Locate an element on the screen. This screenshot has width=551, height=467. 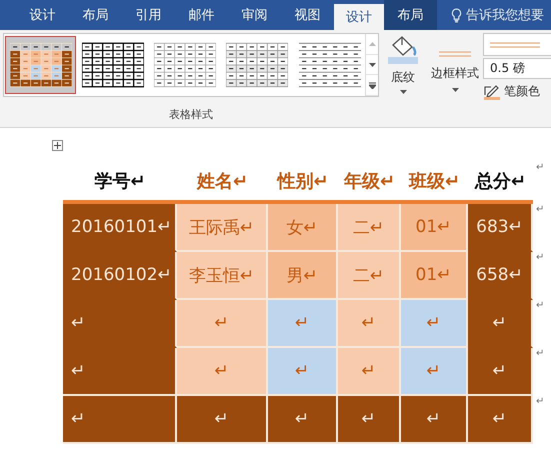
tell-me-field: 告诉我您想要 is located at coordinates (505, 15).